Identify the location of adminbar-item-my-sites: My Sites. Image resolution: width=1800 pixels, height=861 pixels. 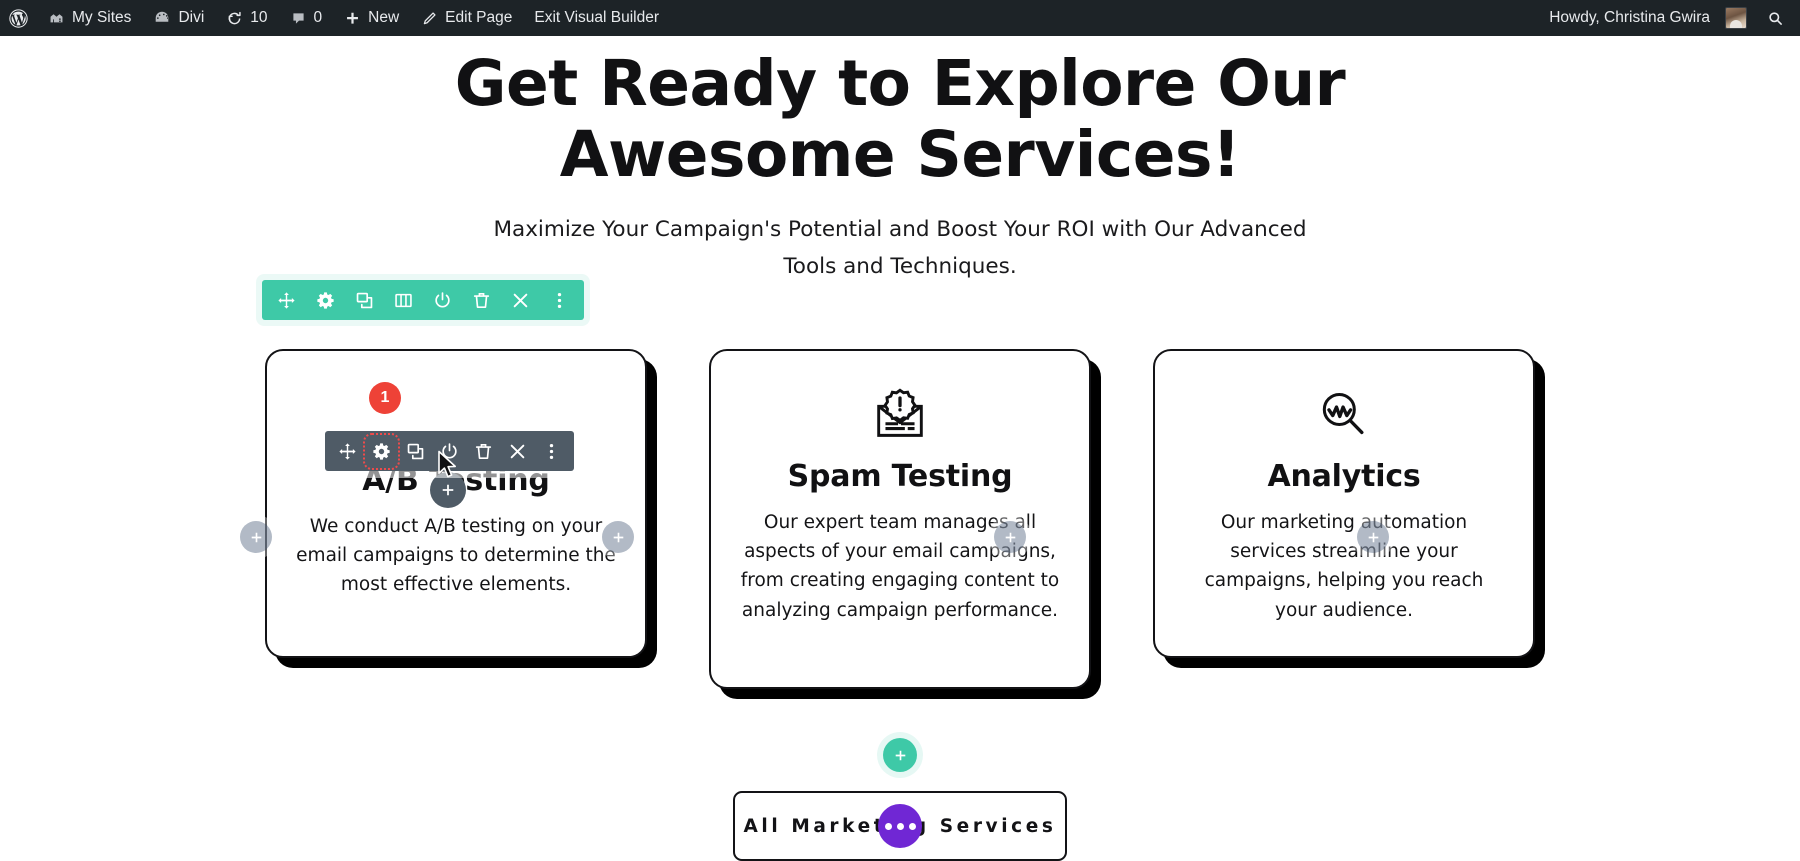
(89, 18).